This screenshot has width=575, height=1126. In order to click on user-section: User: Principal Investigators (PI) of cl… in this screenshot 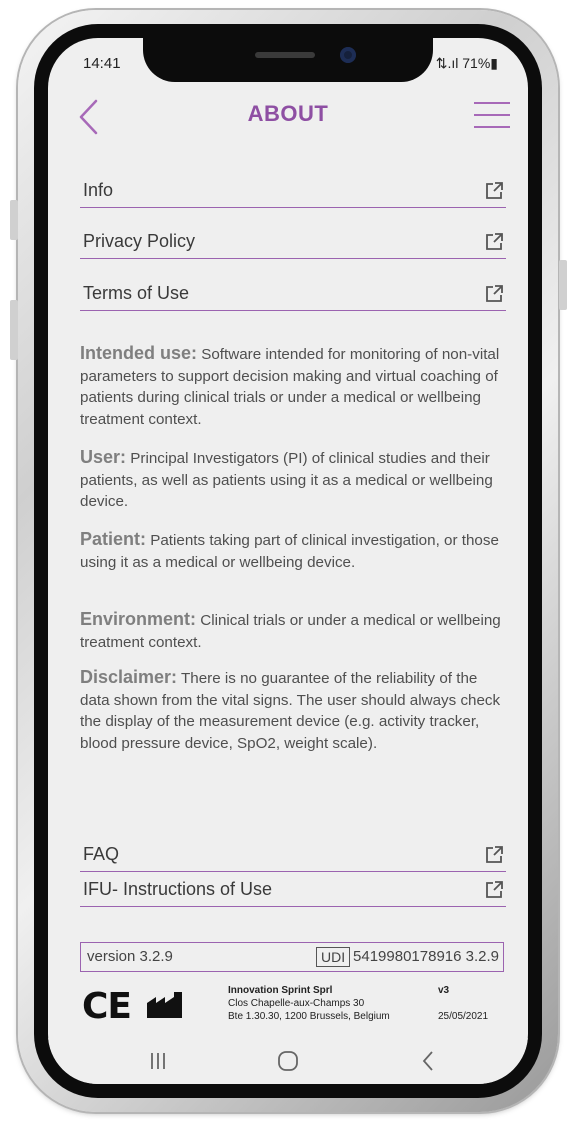, I will do `click(295, 480)`.